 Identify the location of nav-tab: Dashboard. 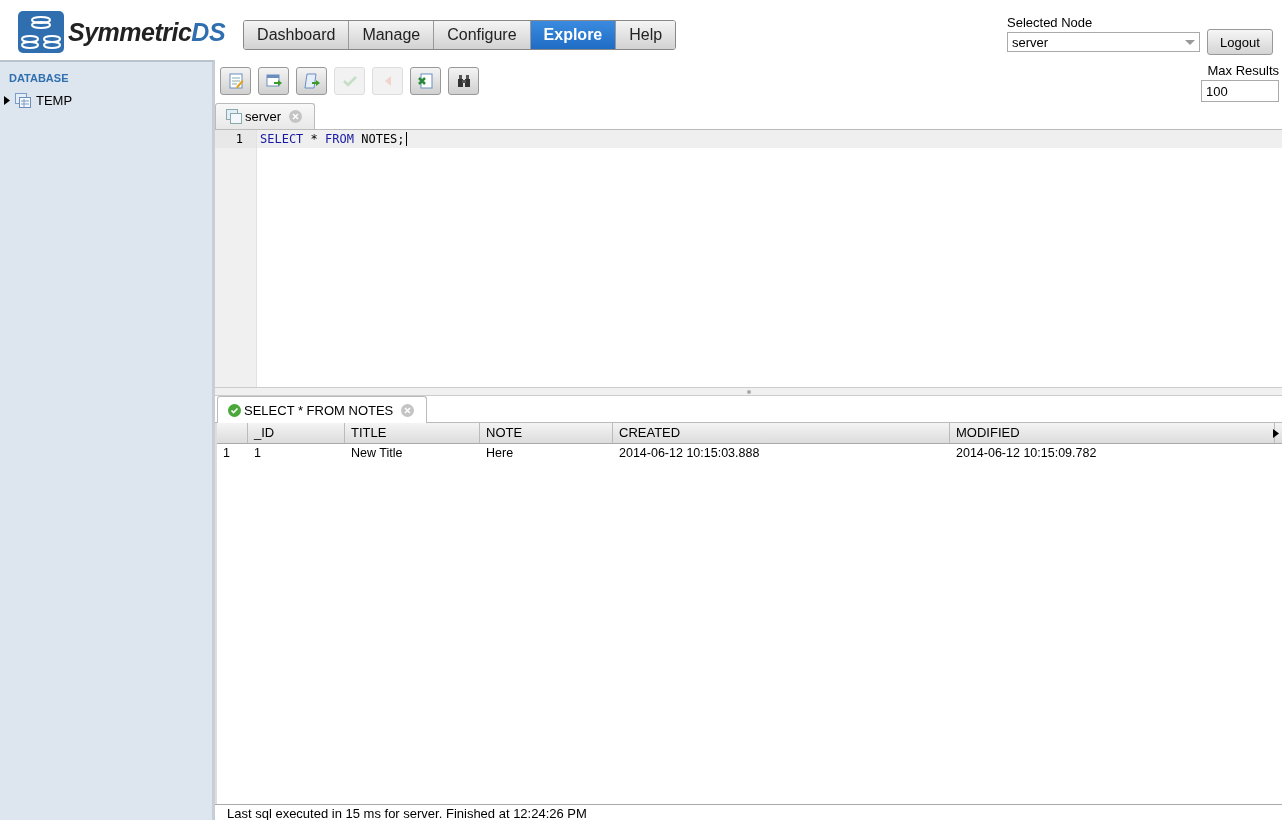
(297, 35).